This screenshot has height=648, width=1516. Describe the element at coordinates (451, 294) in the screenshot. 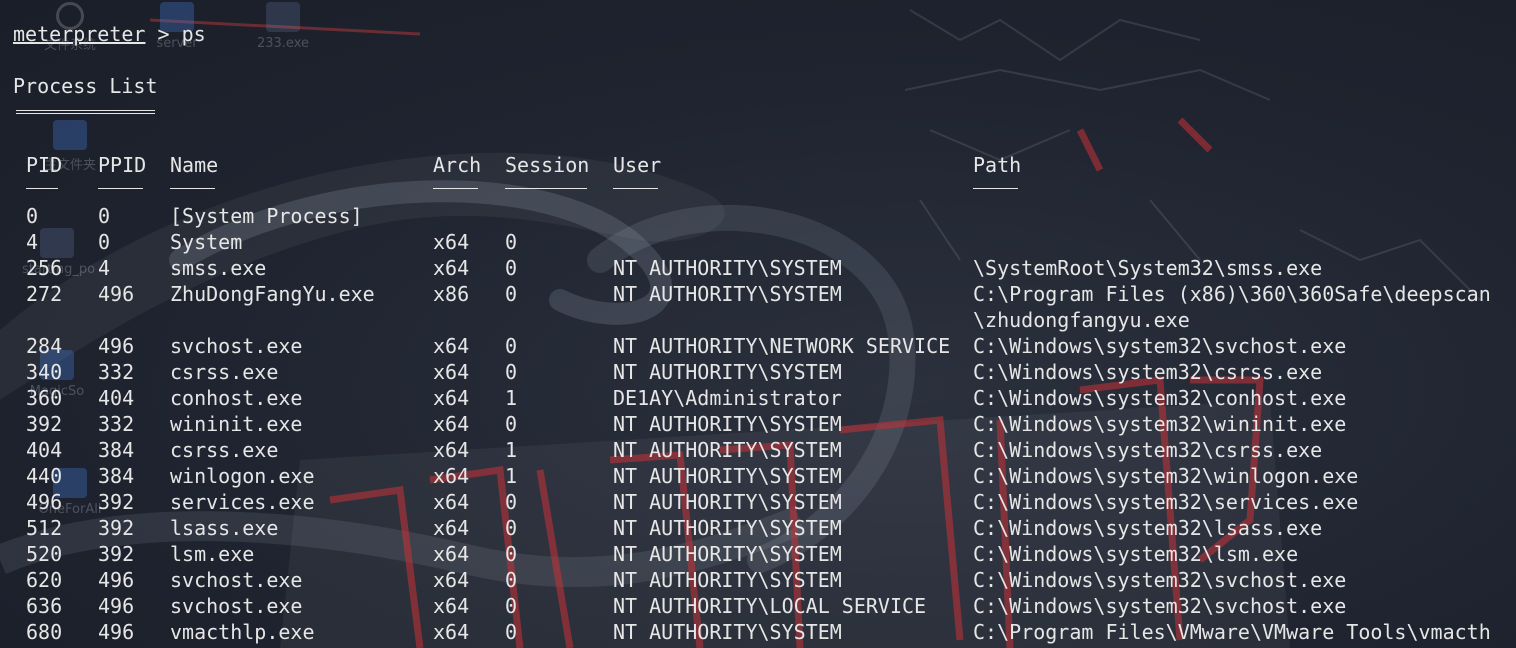

I see `cell-arch: x86` at that location.